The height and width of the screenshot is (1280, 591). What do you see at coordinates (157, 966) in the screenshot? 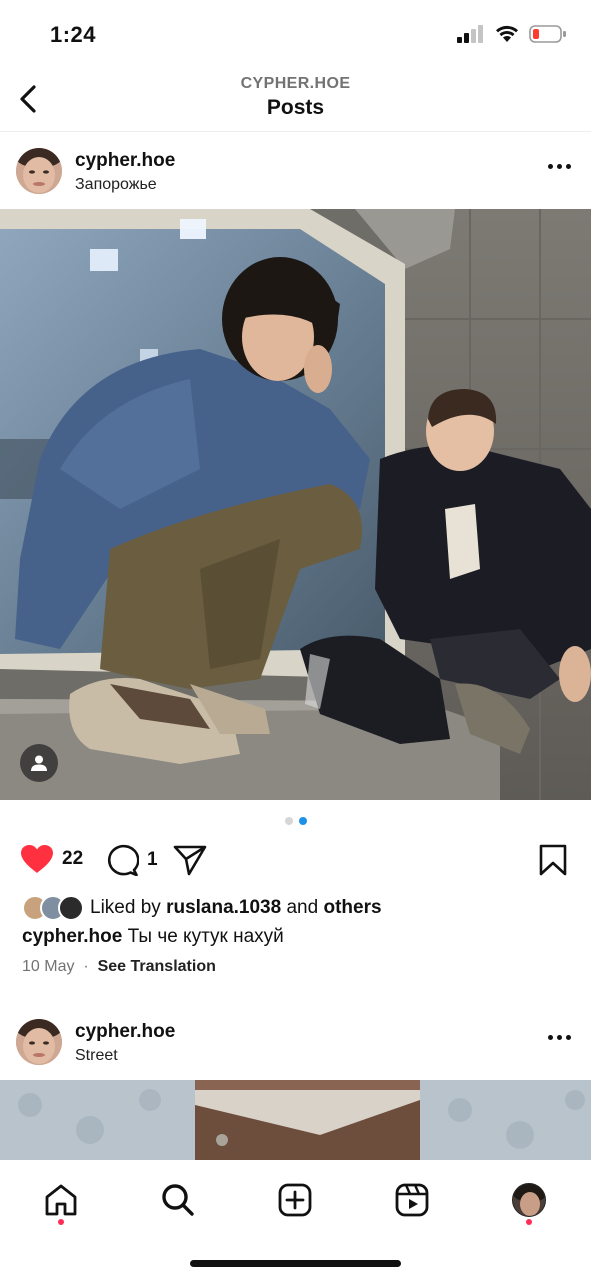
I see `see-translation-link: See Translation` at bounding box center [157, 966].